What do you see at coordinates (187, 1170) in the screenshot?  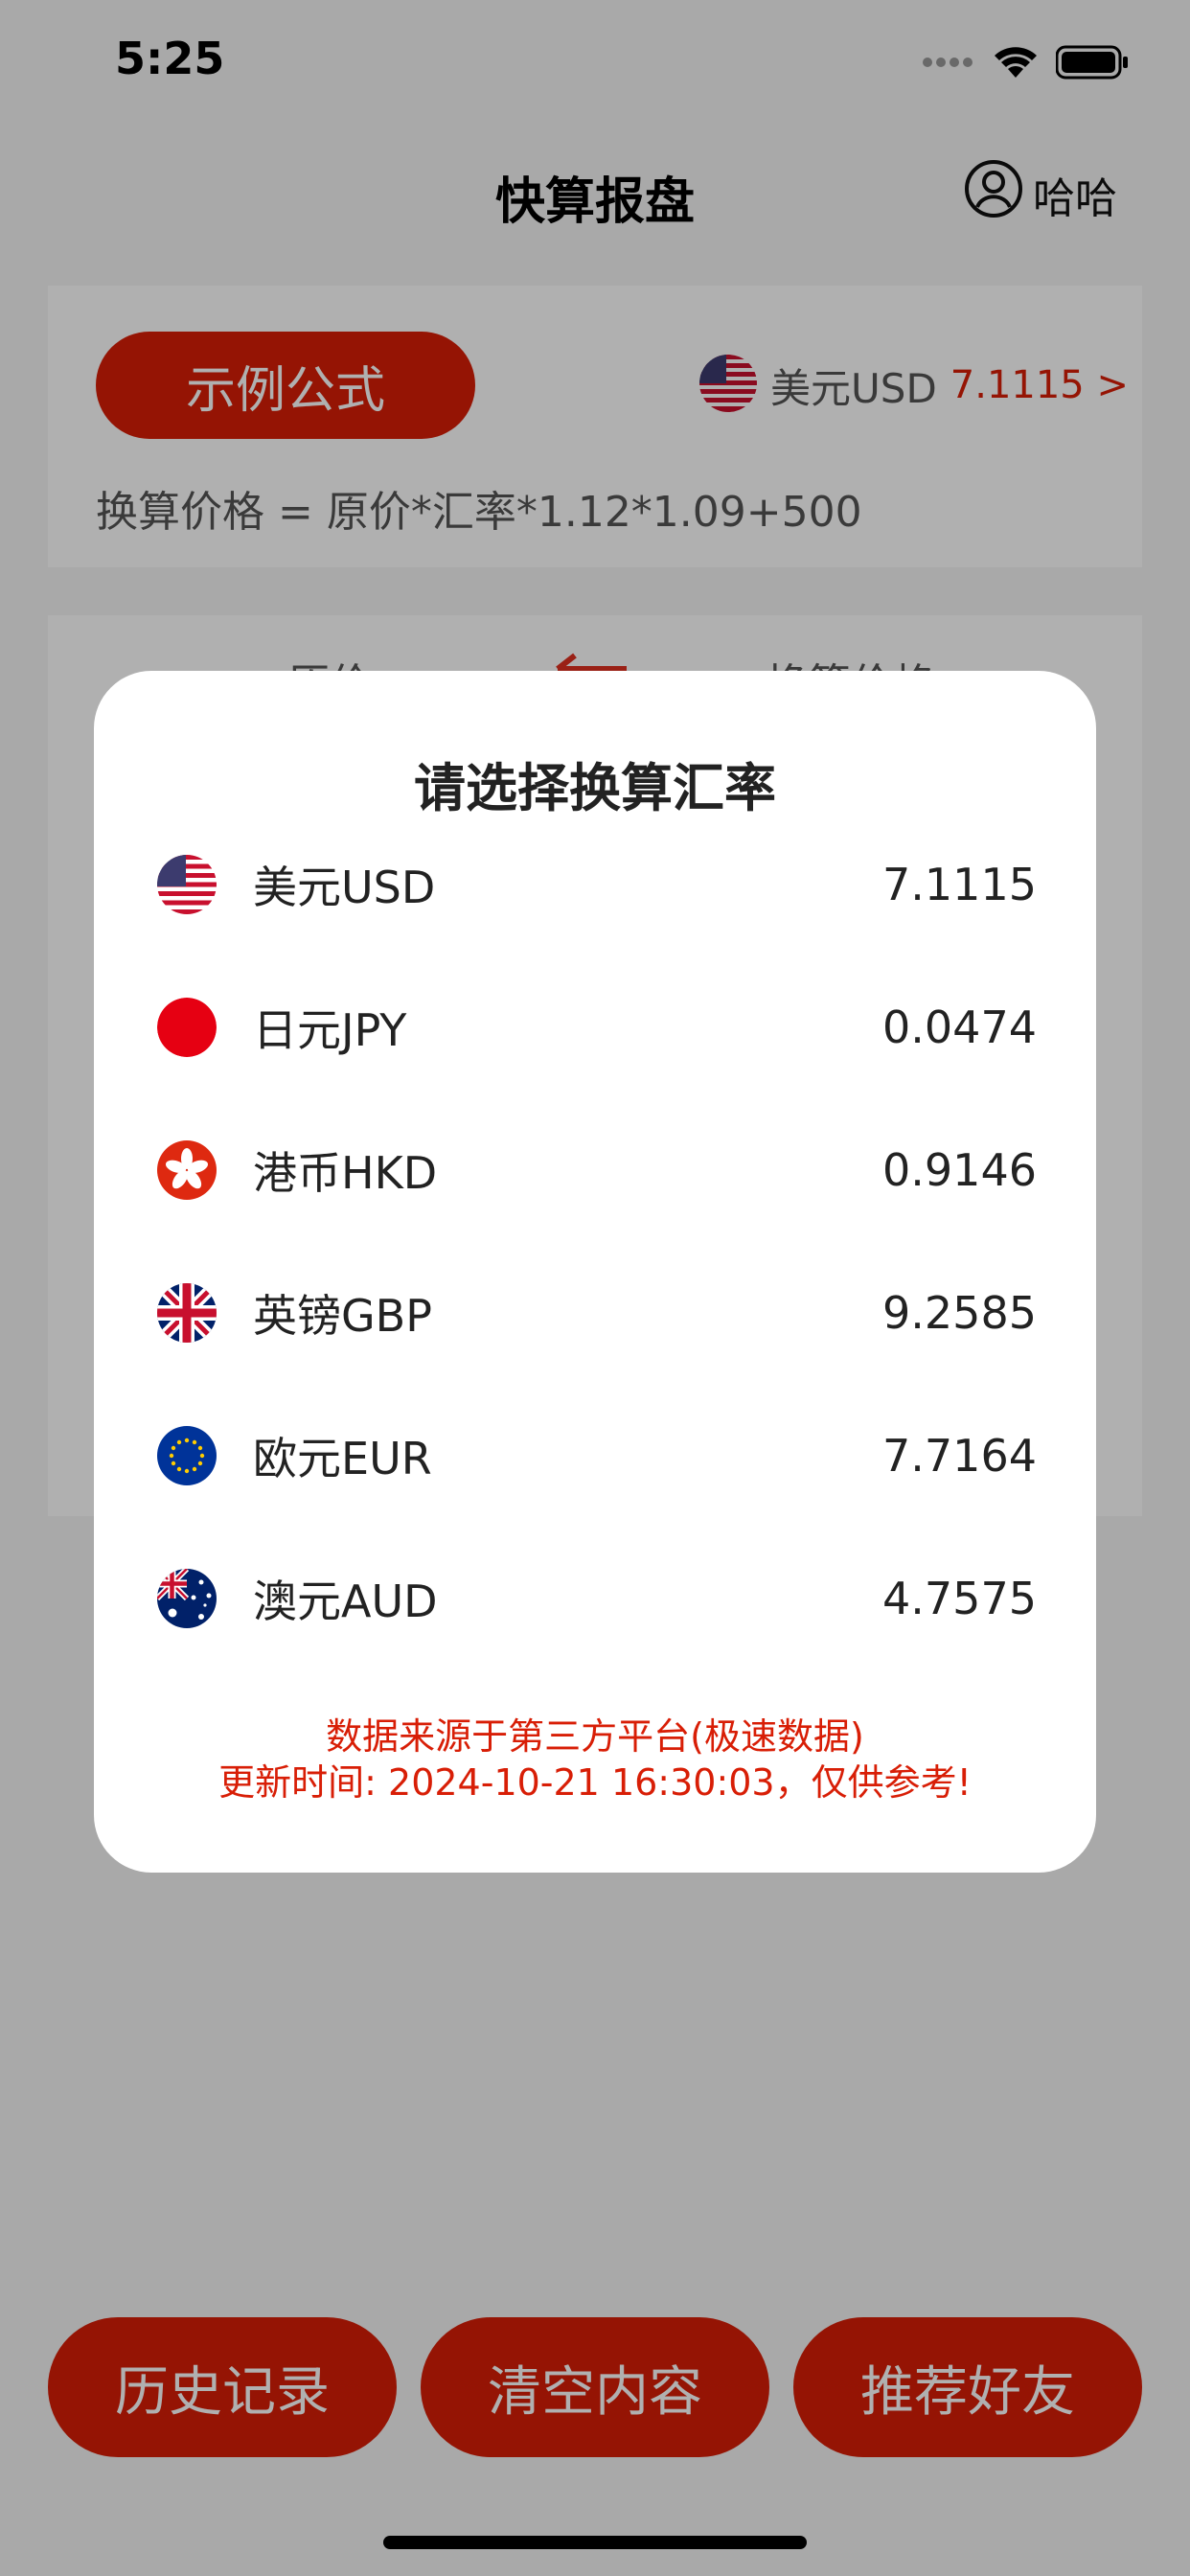 I see `hk-flag-icon` at bounding box center [187, 1170].